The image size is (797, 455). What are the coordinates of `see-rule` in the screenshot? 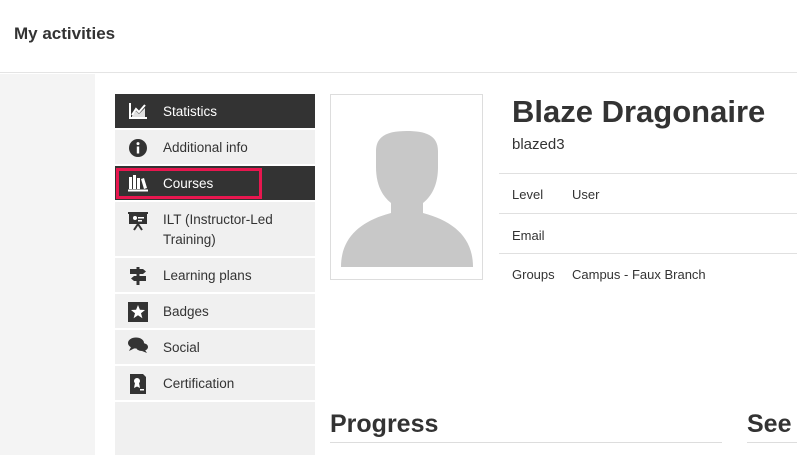 It's located at (772, 442).